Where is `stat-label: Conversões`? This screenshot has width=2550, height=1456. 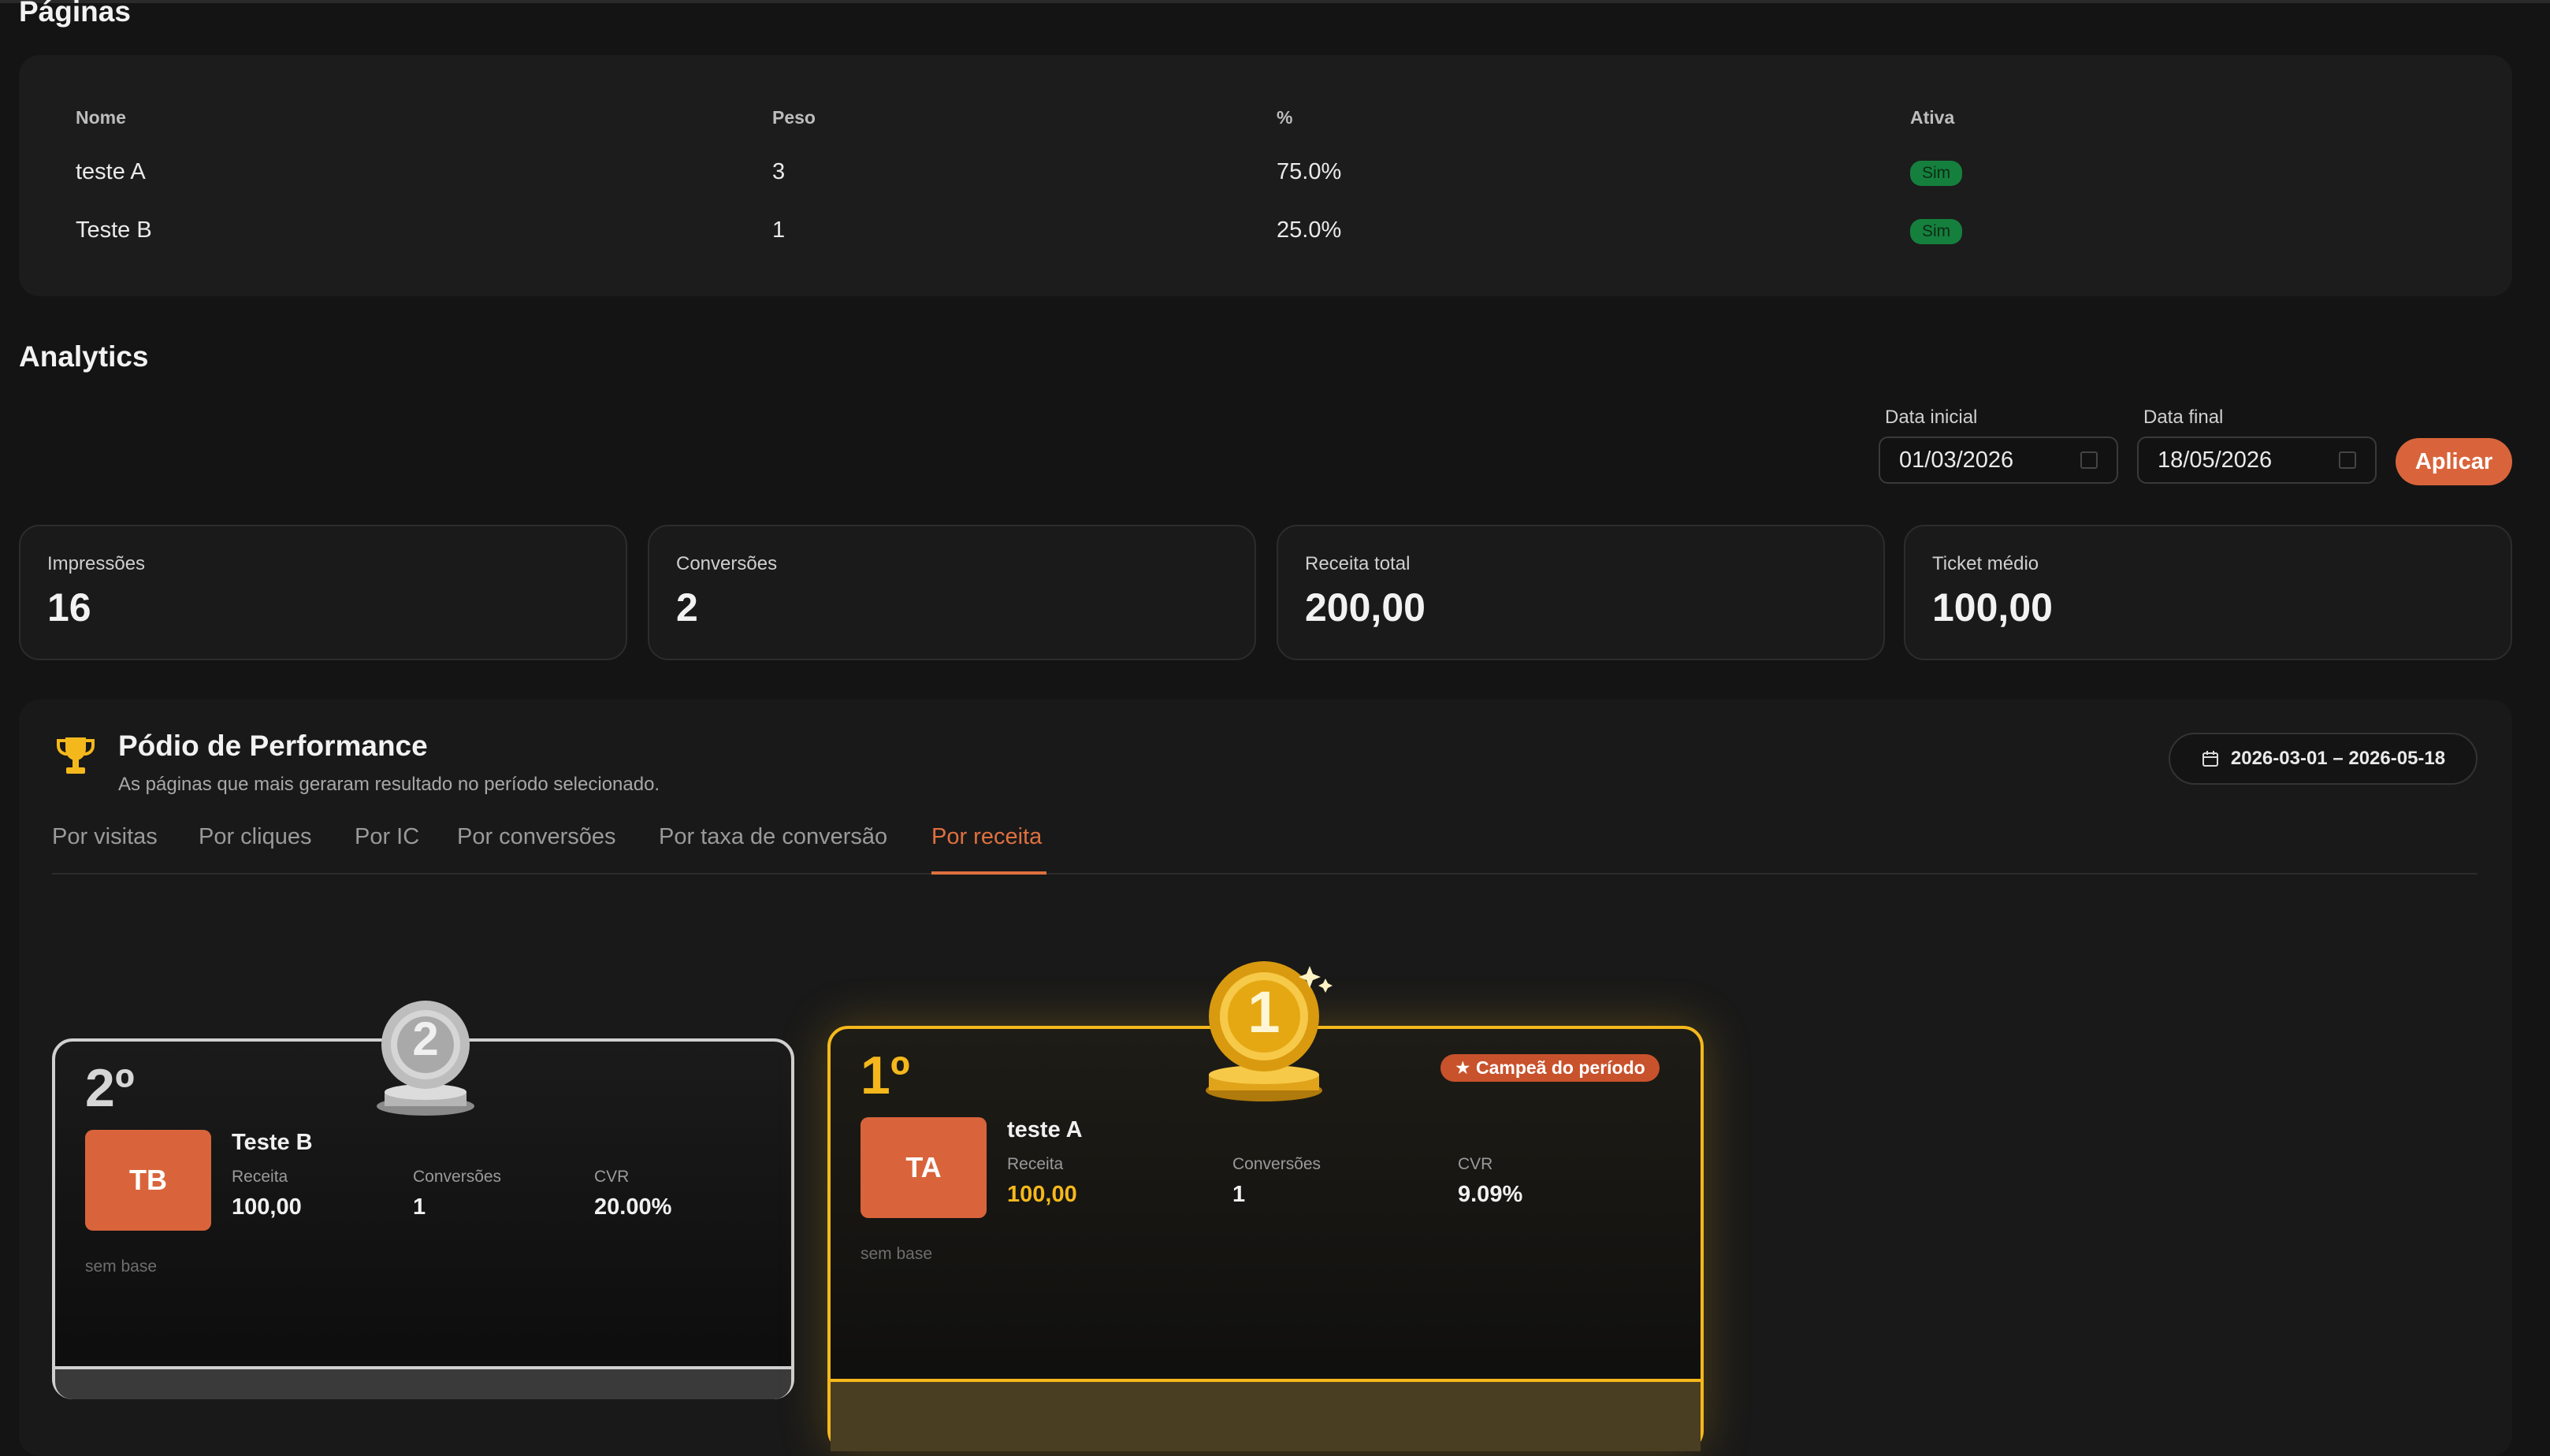
stat-label: Conversões is located at coordinates (727, 563).